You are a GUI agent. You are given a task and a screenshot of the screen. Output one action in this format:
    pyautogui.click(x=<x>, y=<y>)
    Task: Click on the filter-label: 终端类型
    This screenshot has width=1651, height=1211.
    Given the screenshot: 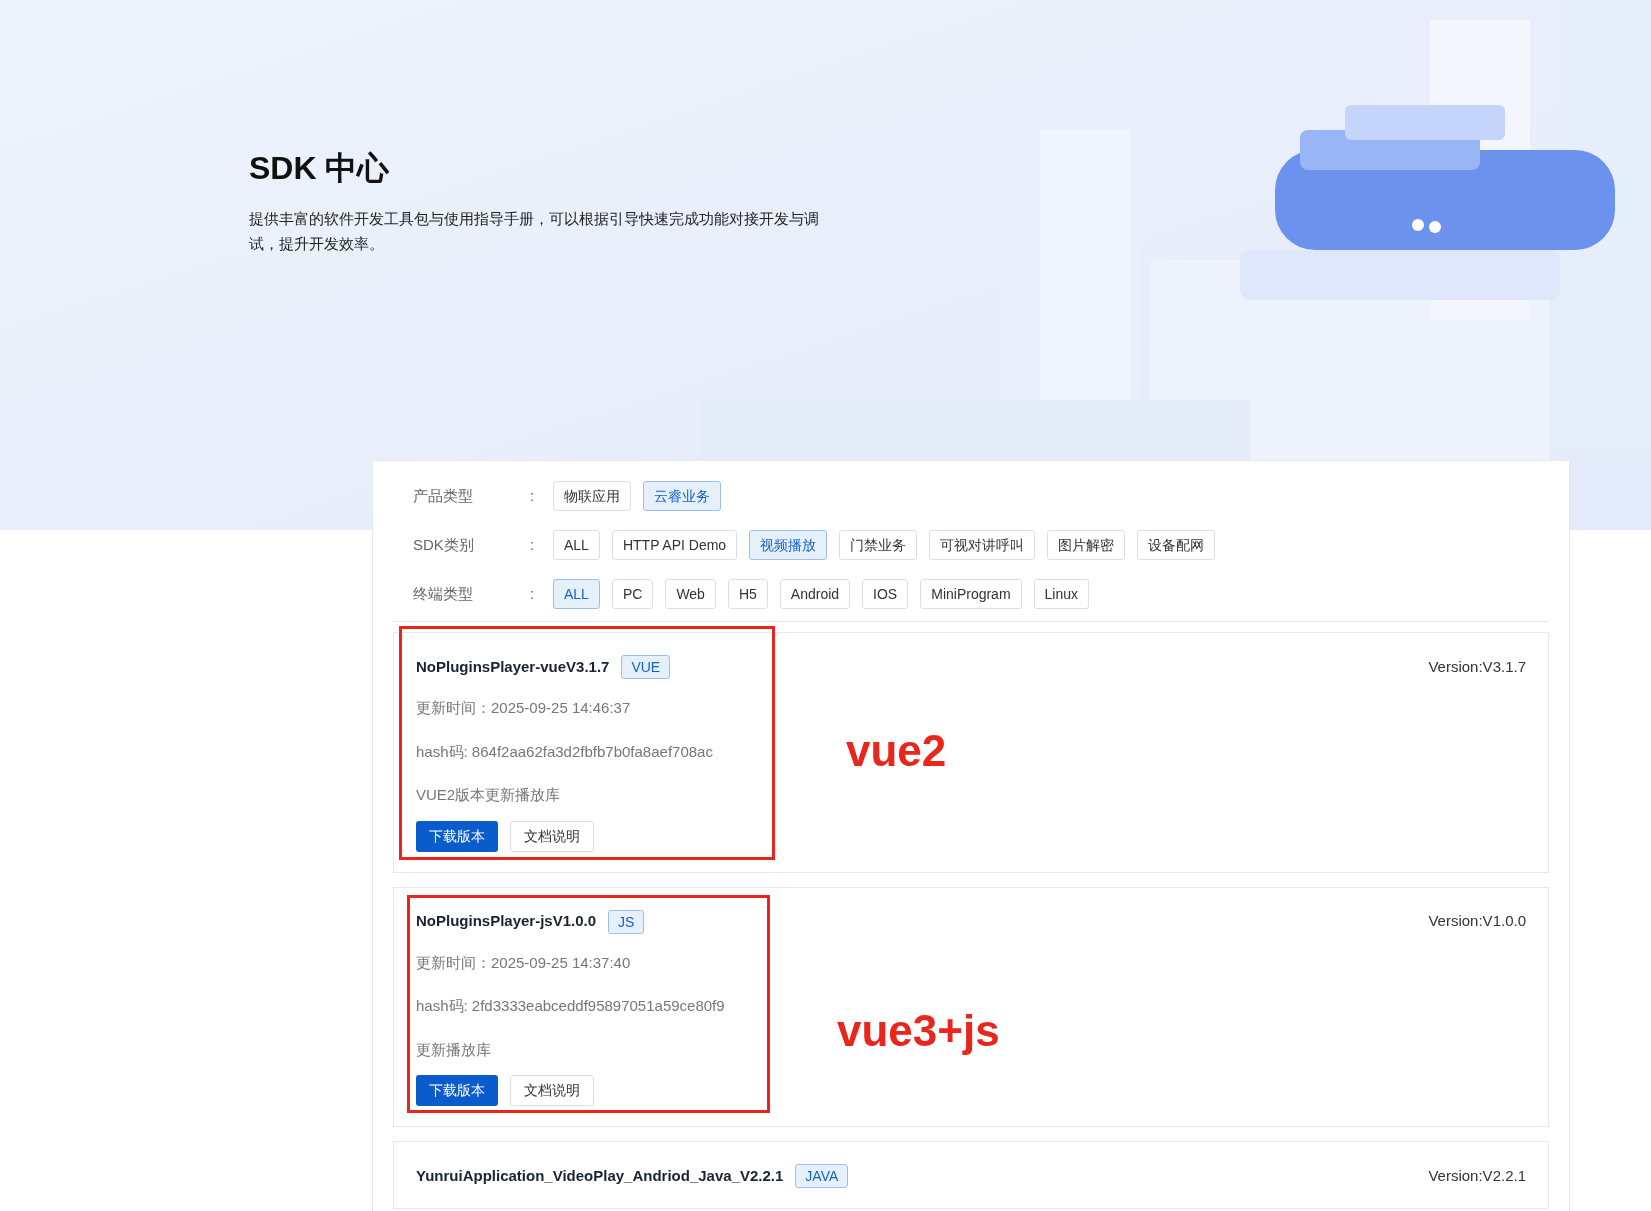 What is the action you would take?
    pyautogui.click(x=443, y=593)
    